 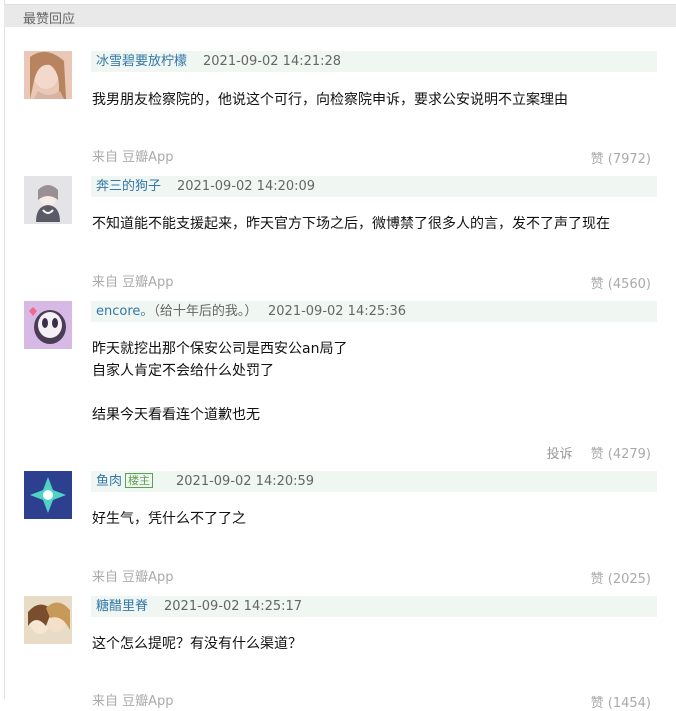 What do you see at coordinates (176, 415) in the screenshot?
I see `comment-line: 结果今天看看连个道歉也无` at bounding box center [176, 415].